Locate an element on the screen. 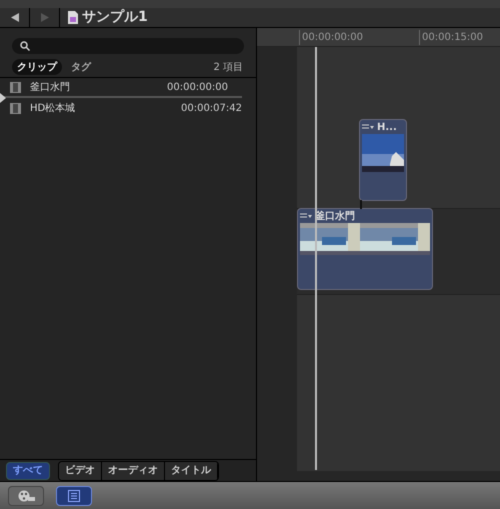 The width and height of the screenshot is (500, 509). ruler-timecode: 00:00:15:00 is located at coordinates (451, 37).